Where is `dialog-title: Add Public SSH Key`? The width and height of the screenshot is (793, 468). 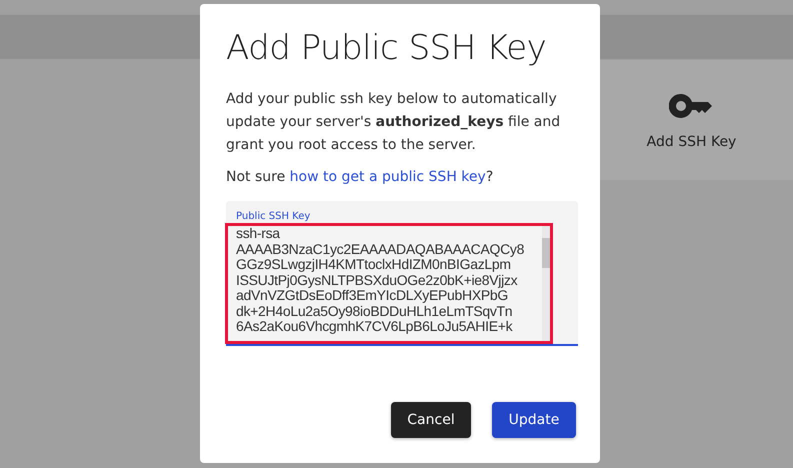 dialog-title: Add Public SSH Key is located at coordinates (387, 48).